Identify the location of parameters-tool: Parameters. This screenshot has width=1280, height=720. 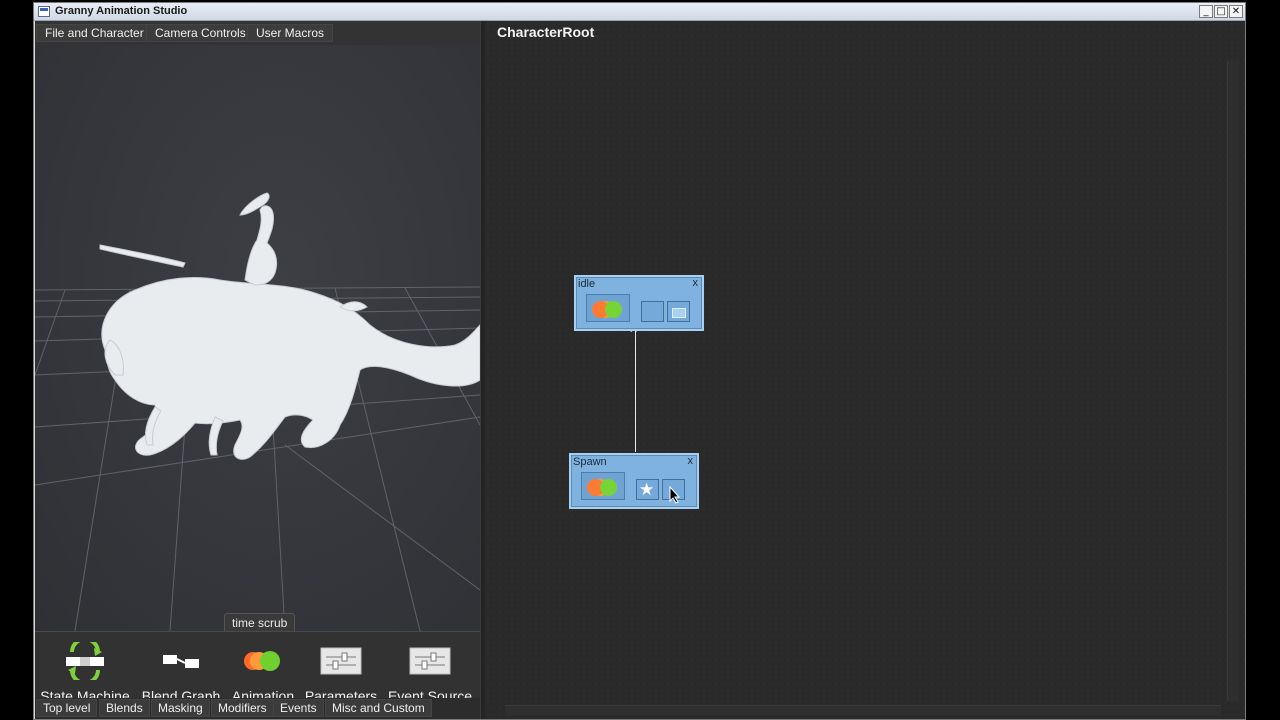
(341, 673).